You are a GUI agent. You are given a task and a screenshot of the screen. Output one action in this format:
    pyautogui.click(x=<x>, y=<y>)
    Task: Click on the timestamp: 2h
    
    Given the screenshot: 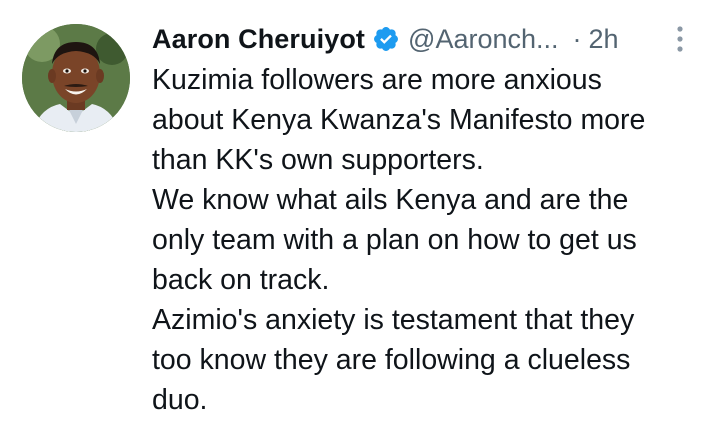 What is the action you would take?
    pyautogui.click(x=604, y=39)
    